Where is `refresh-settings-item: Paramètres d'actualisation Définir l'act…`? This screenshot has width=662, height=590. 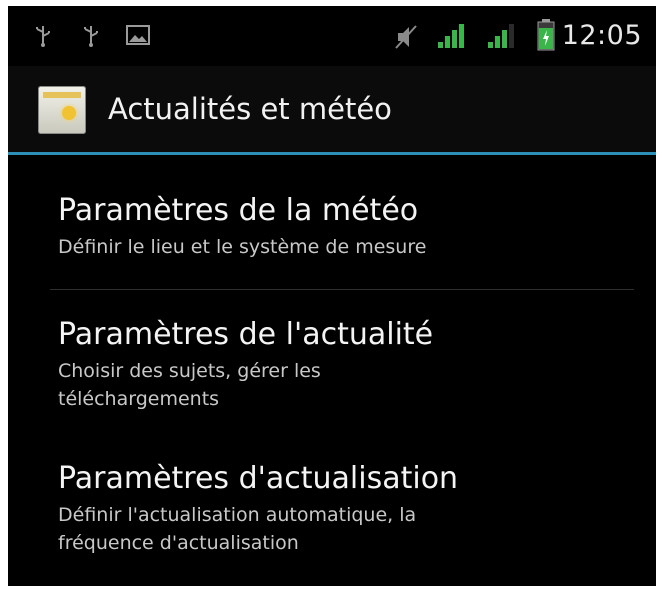 refresh-settings-item: Paramètres d'actualisation Définir l'act… is located at coordinates (348, 509).